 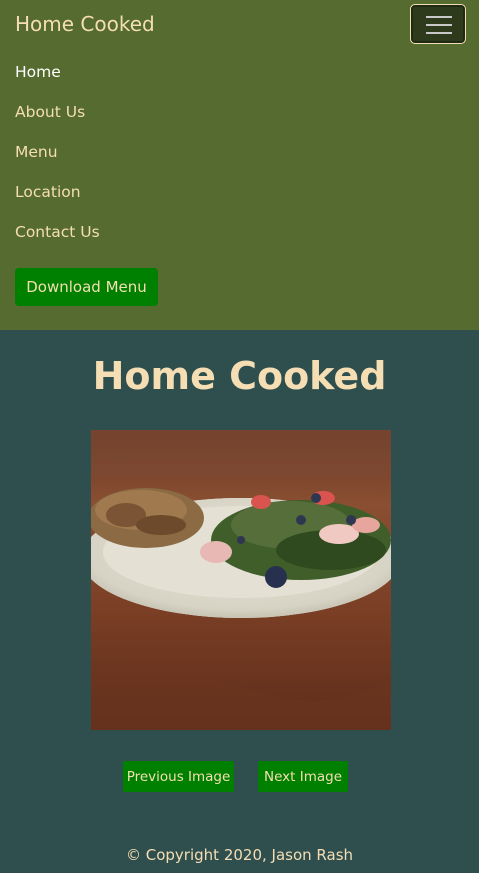 I want to click on nav-menu: Home About Us Menu Location Contact Us, so click(x=57, y=152).